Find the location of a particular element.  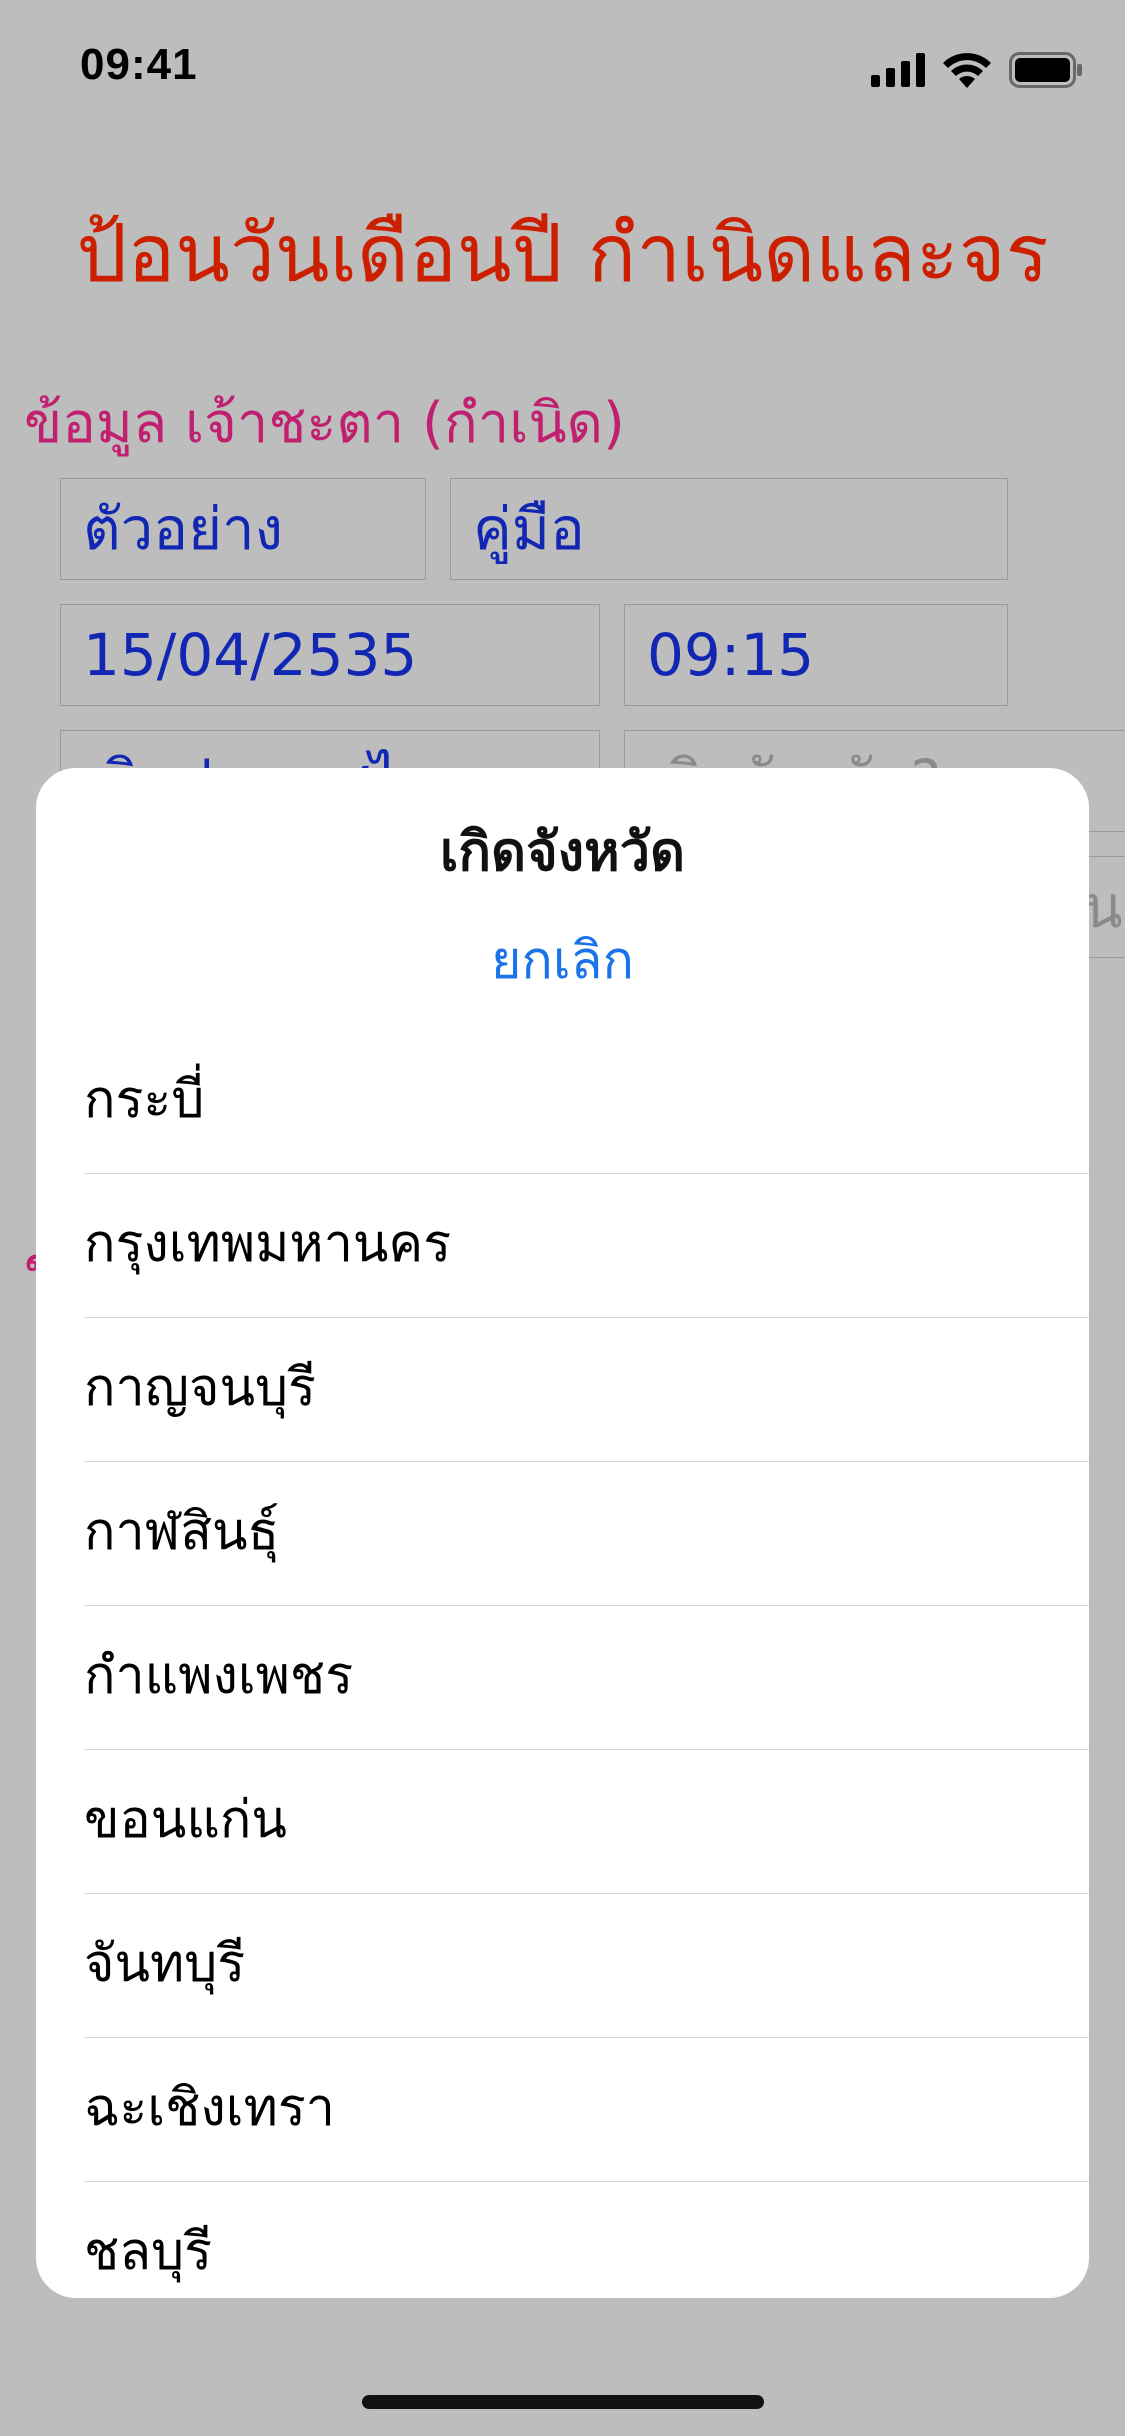

province-item-kalasin: กาฬสินธุ์ is located at coordinates (562, 1534).